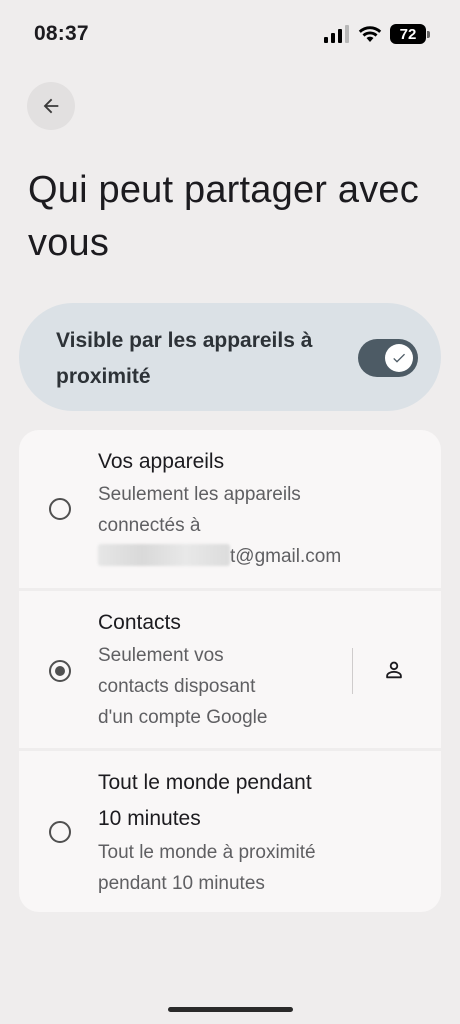 This screenshot has width=460, height=1024. I want to click on back-button, so click(51, 106).